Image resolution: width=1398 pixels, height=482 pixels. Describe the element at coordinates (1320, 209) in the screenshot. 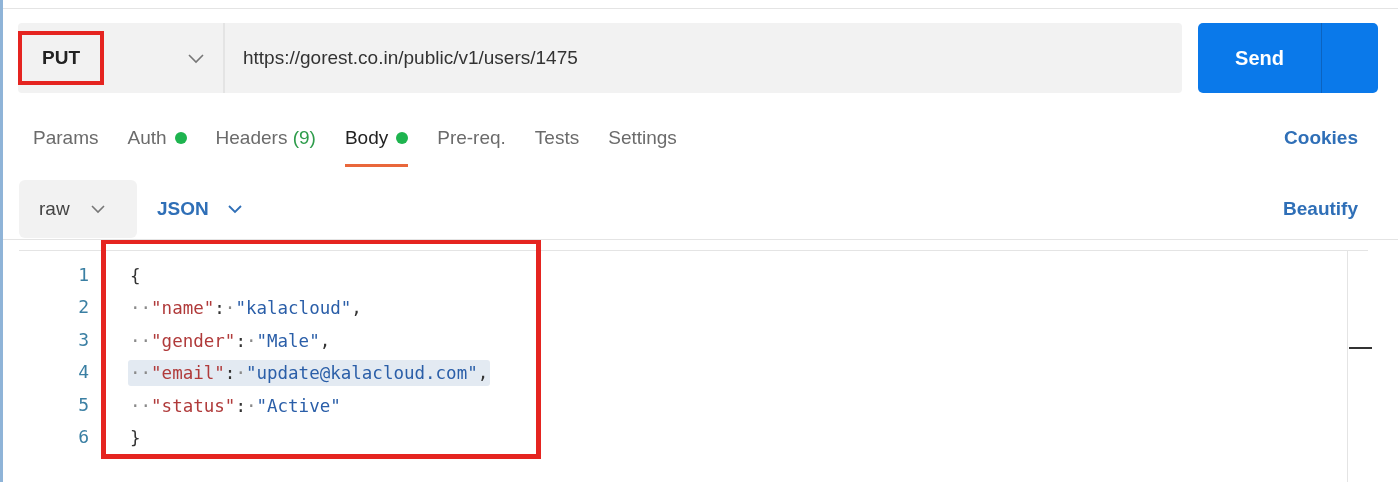

I see `beautify-link: Beautify` at that location.